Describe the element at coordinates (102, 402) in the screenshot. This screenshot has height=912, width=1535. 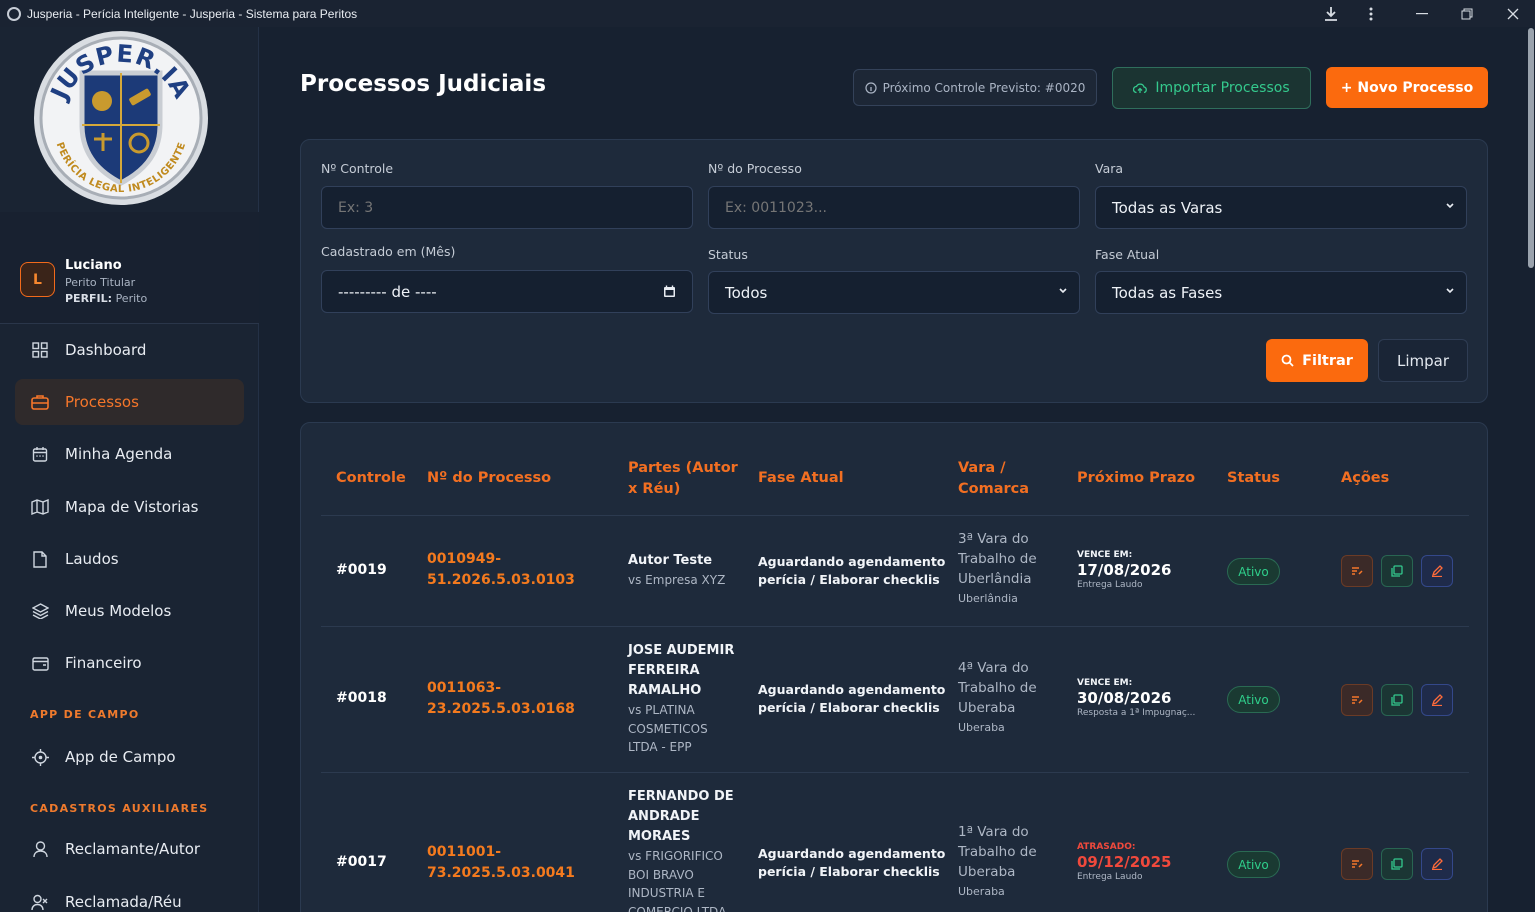
I see `sidebar-item-label: Processos` at that location.